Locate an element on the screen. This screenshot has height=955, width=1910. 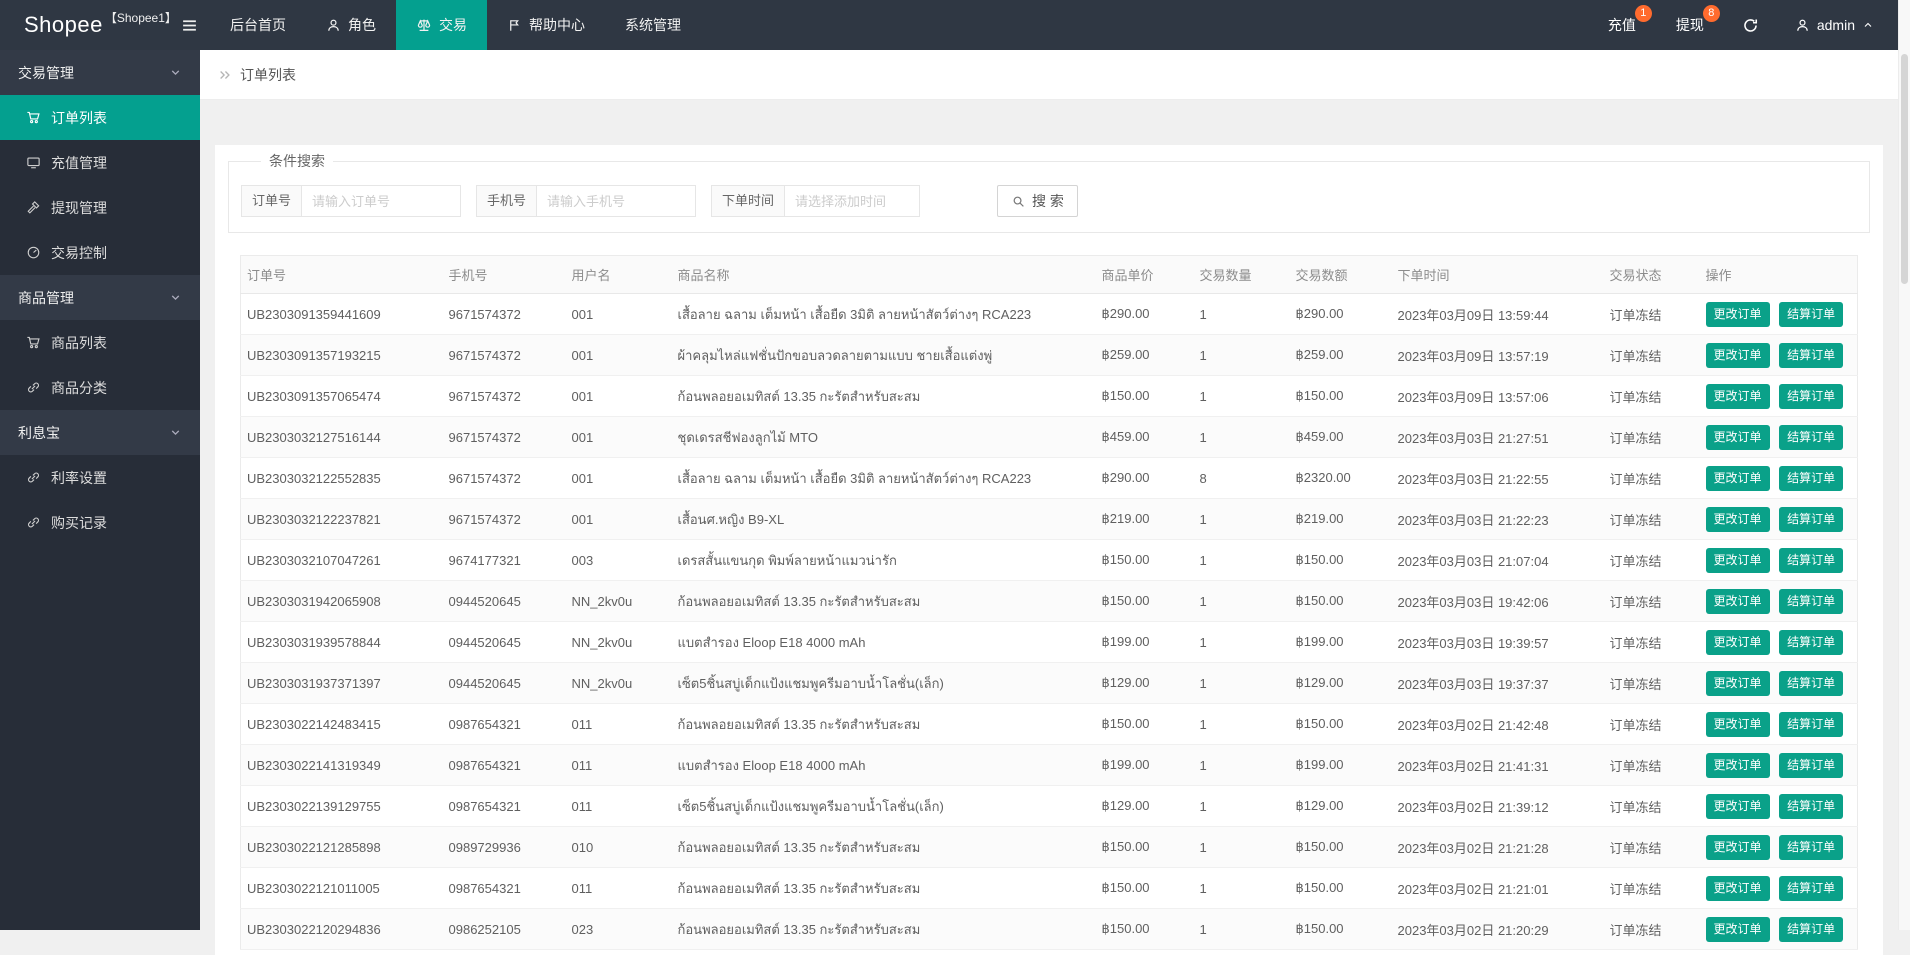
refresh-button is located at coordinates (1750, 25).